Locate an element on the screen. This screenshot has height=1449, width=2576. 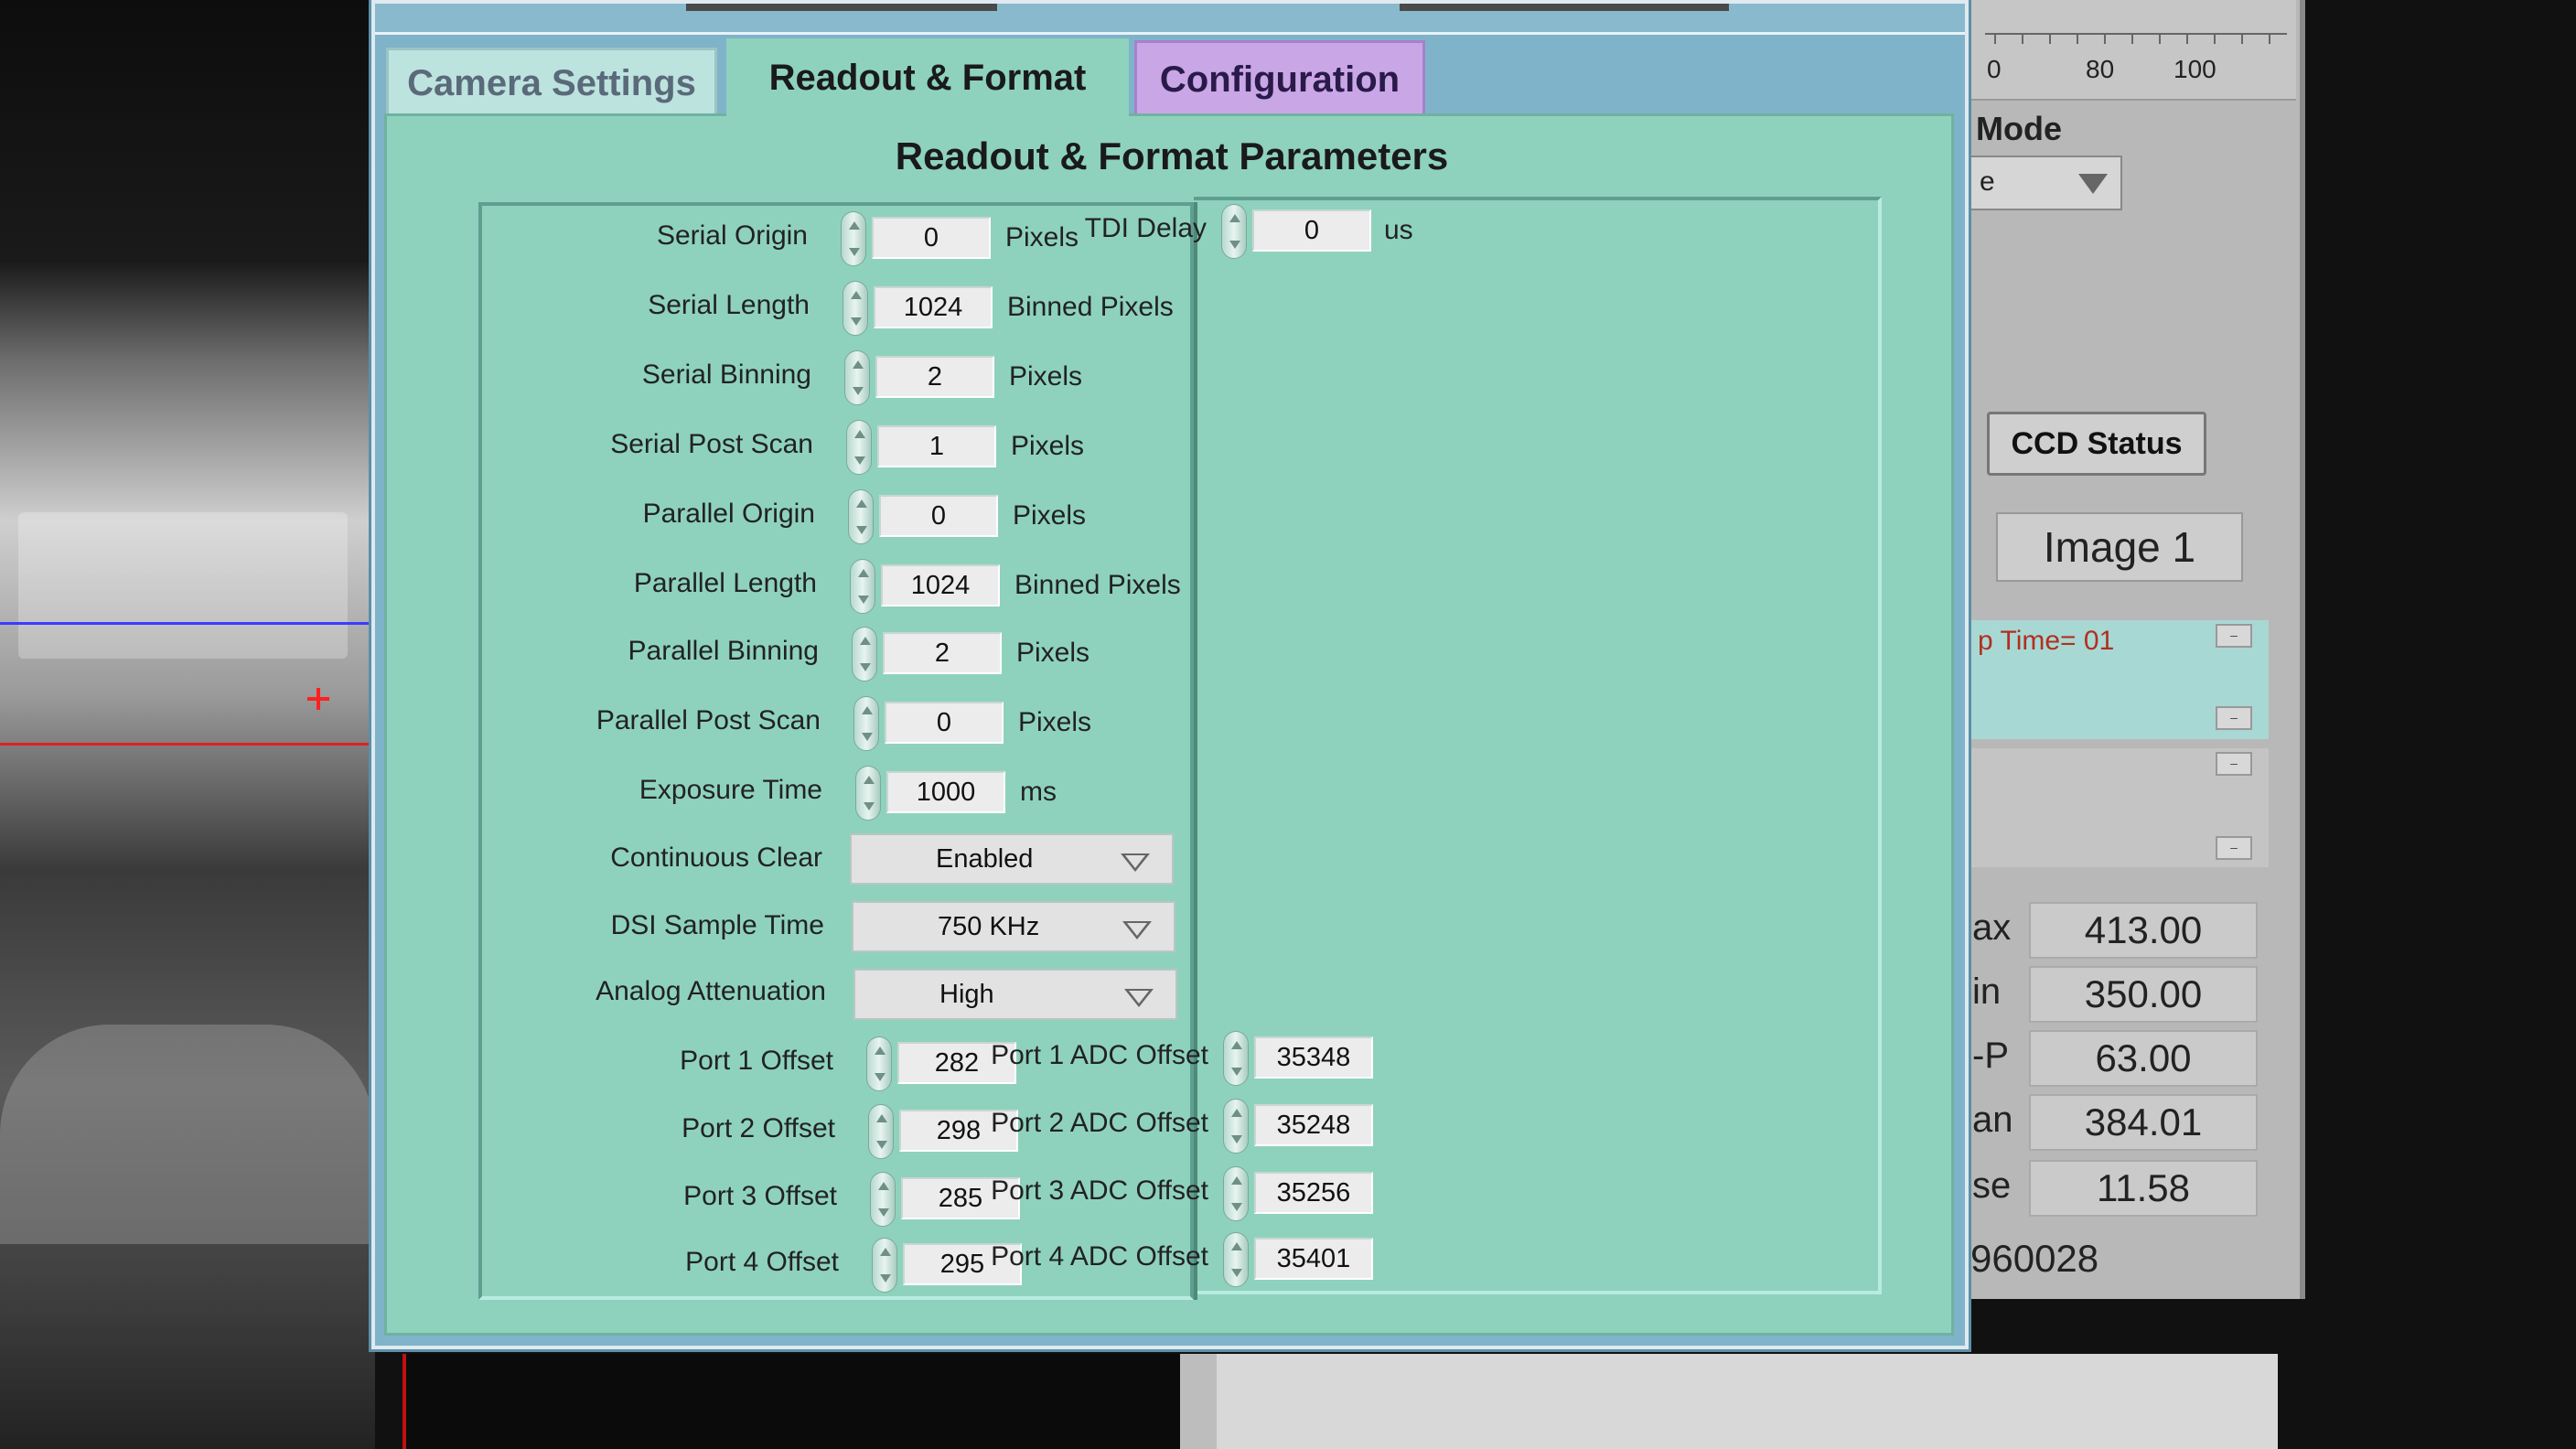
red-cursor-line is located at coordinates (187, 744).